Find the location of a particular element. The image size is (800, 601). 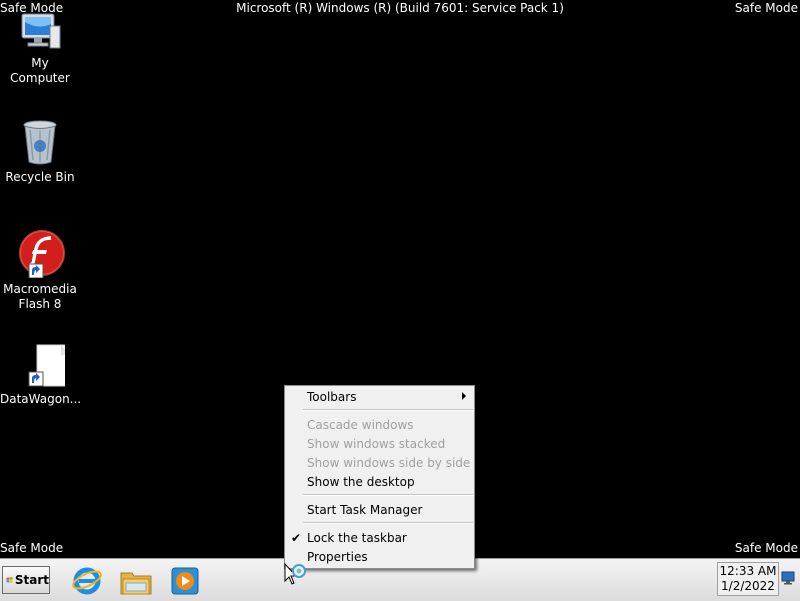

mouse-cursor-icon is located at coordinates (295, 574).